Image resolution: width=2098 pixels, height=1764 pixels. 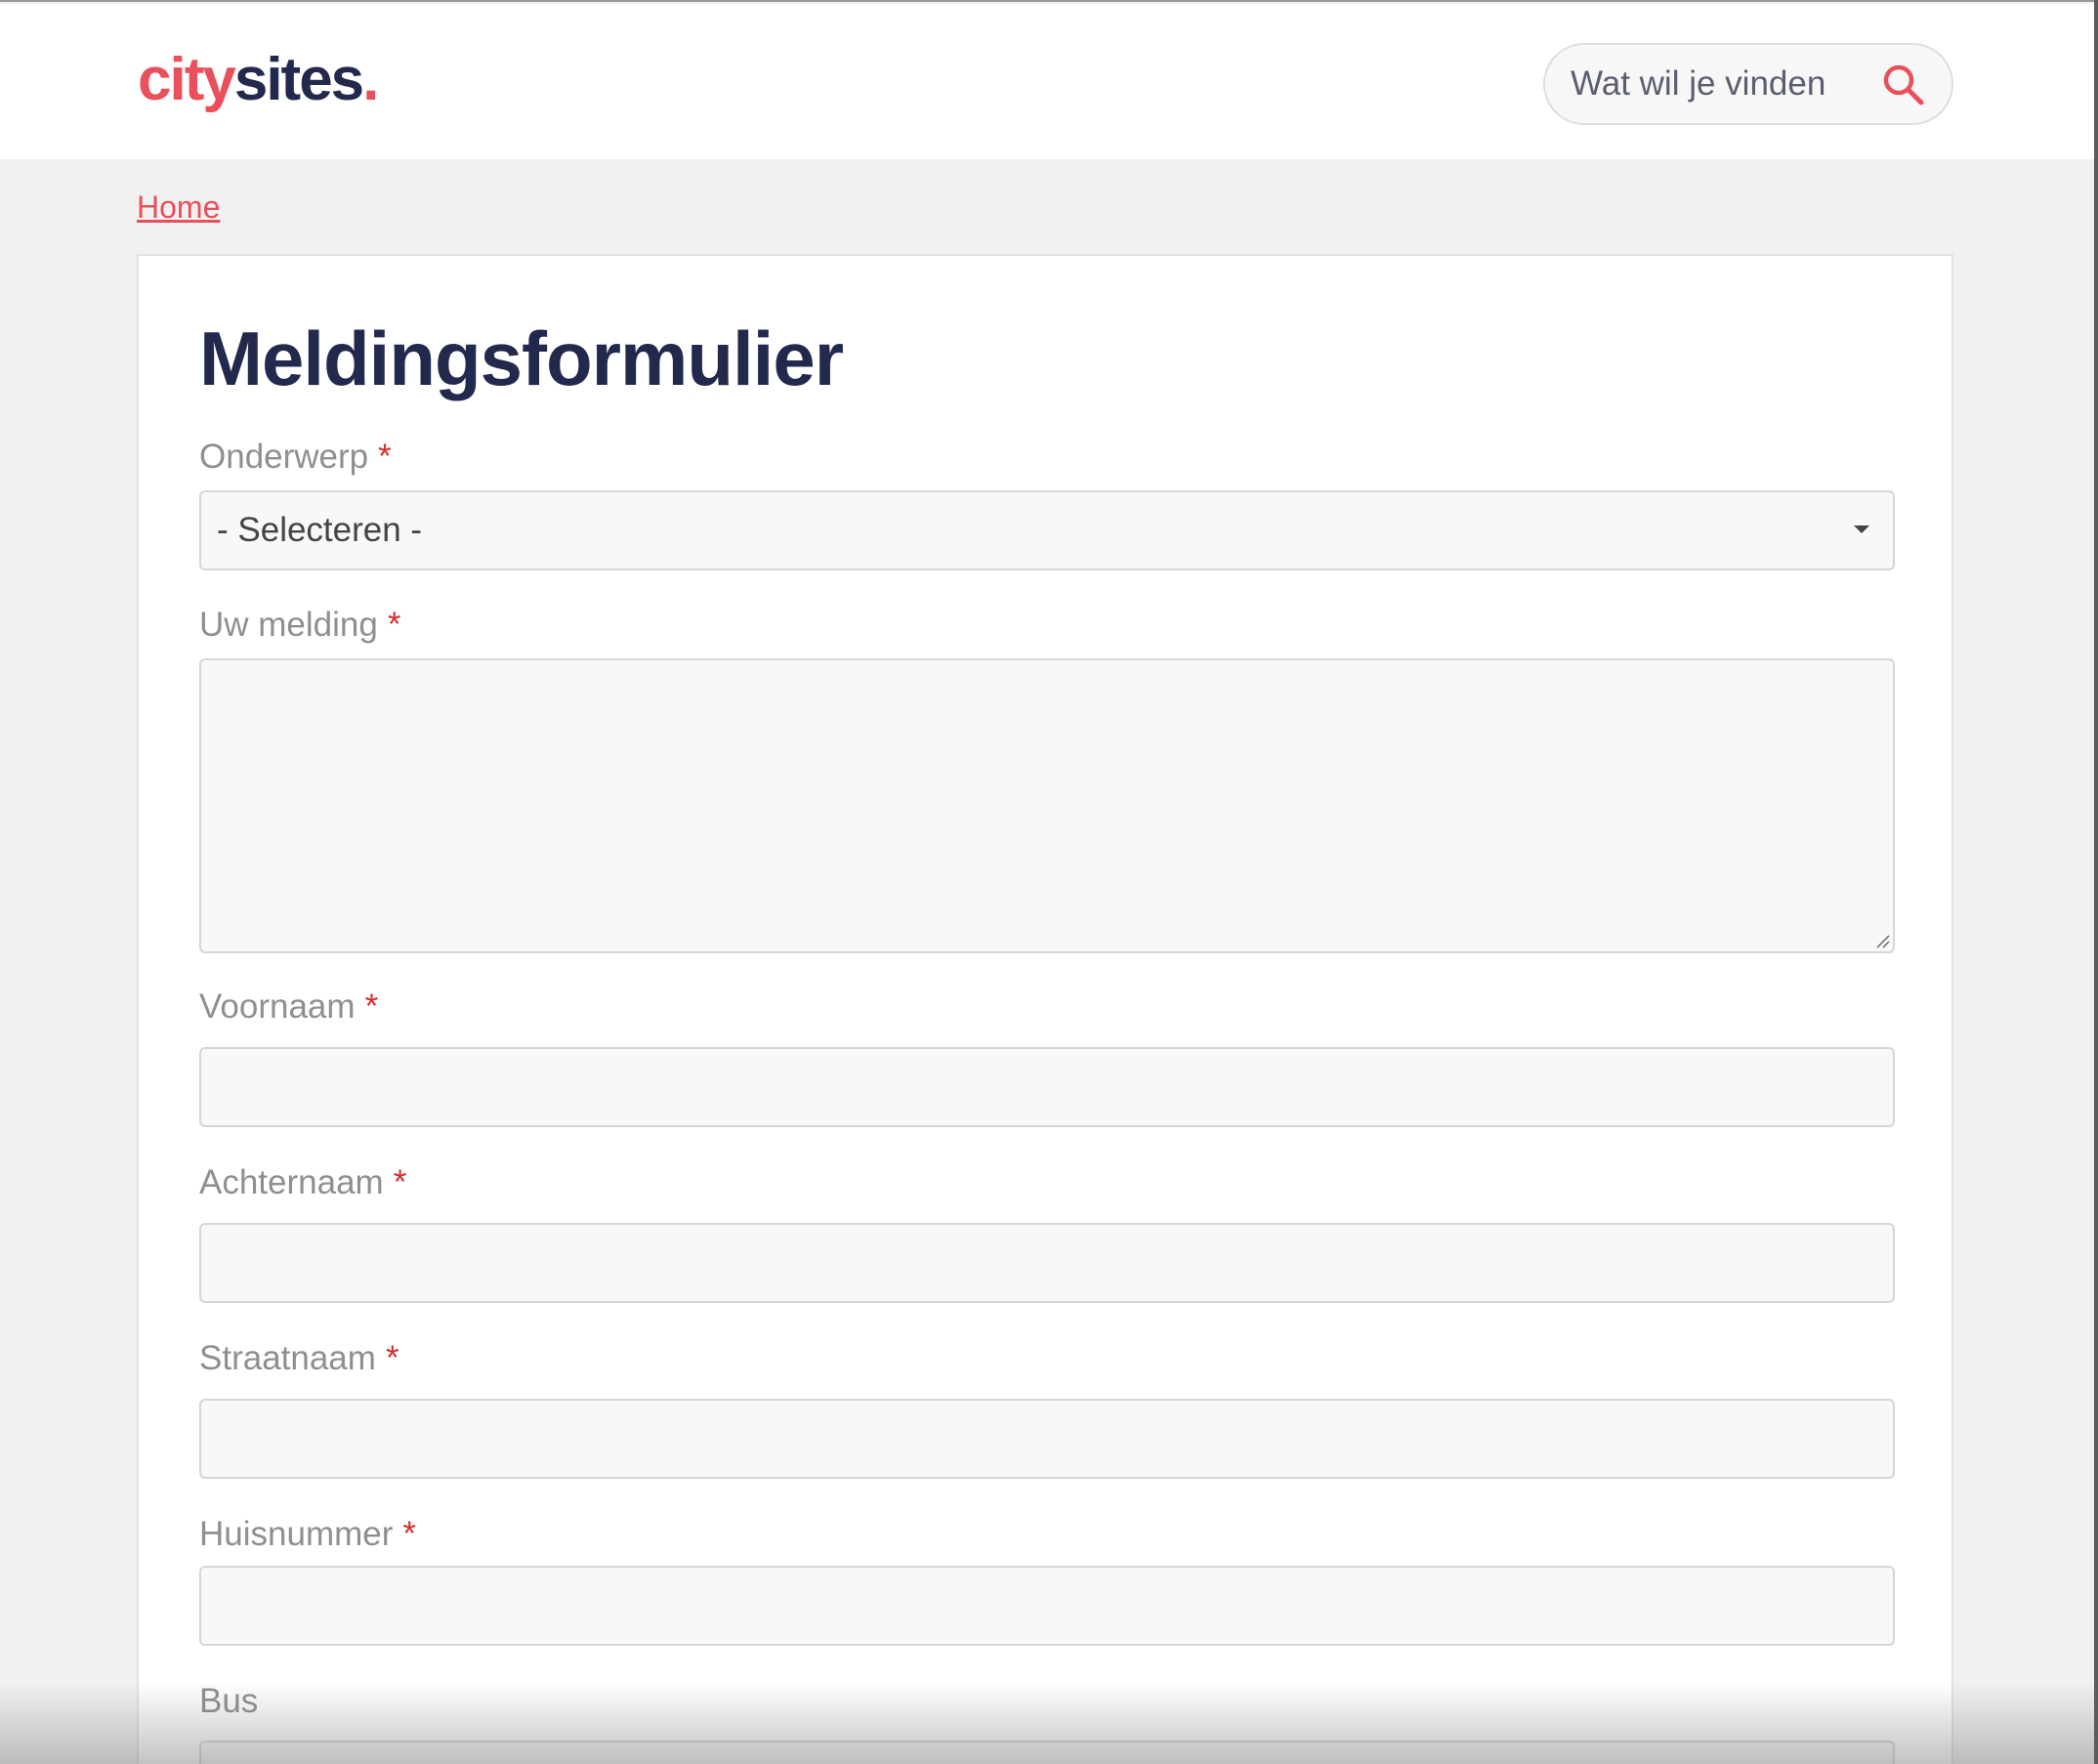 I want to click on melding-label: Uw melding *, so click(x=299, y=625).